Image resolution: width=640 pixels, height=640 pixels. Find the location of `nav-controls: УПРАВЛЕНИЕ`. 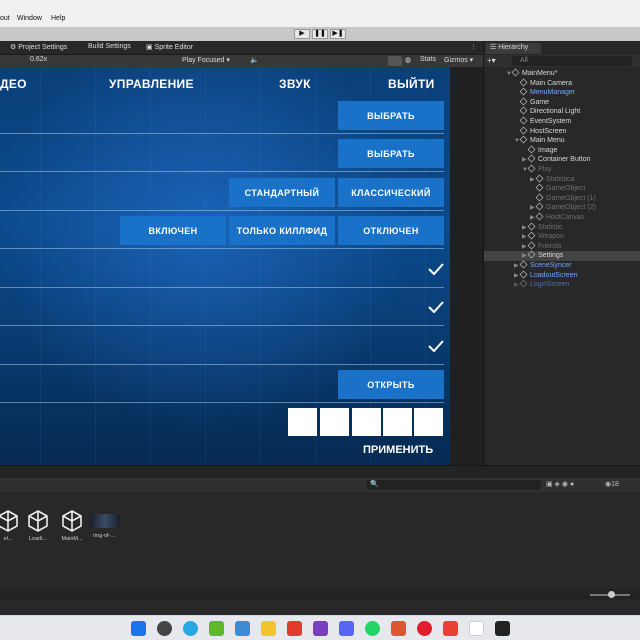

nav-controls: УПРАВЛЕНИЕ is located at coordinates (151, 84).